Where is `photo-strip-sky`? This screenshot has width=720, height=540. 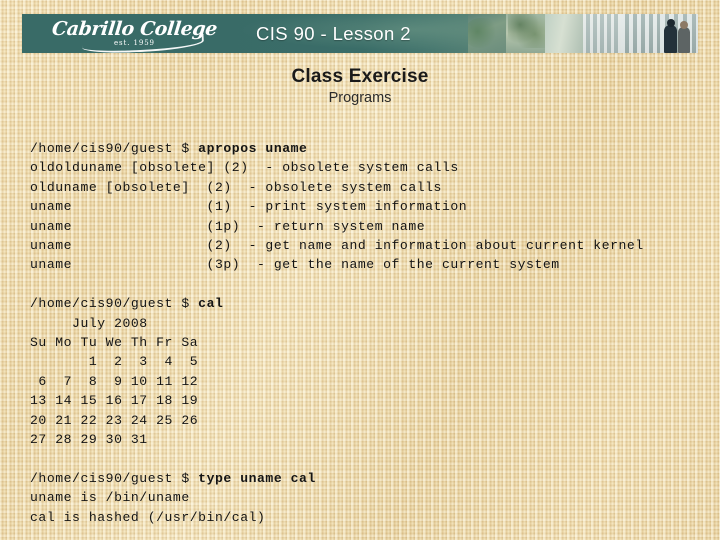
photo-strip-sky is located at coordinates (563, 33).